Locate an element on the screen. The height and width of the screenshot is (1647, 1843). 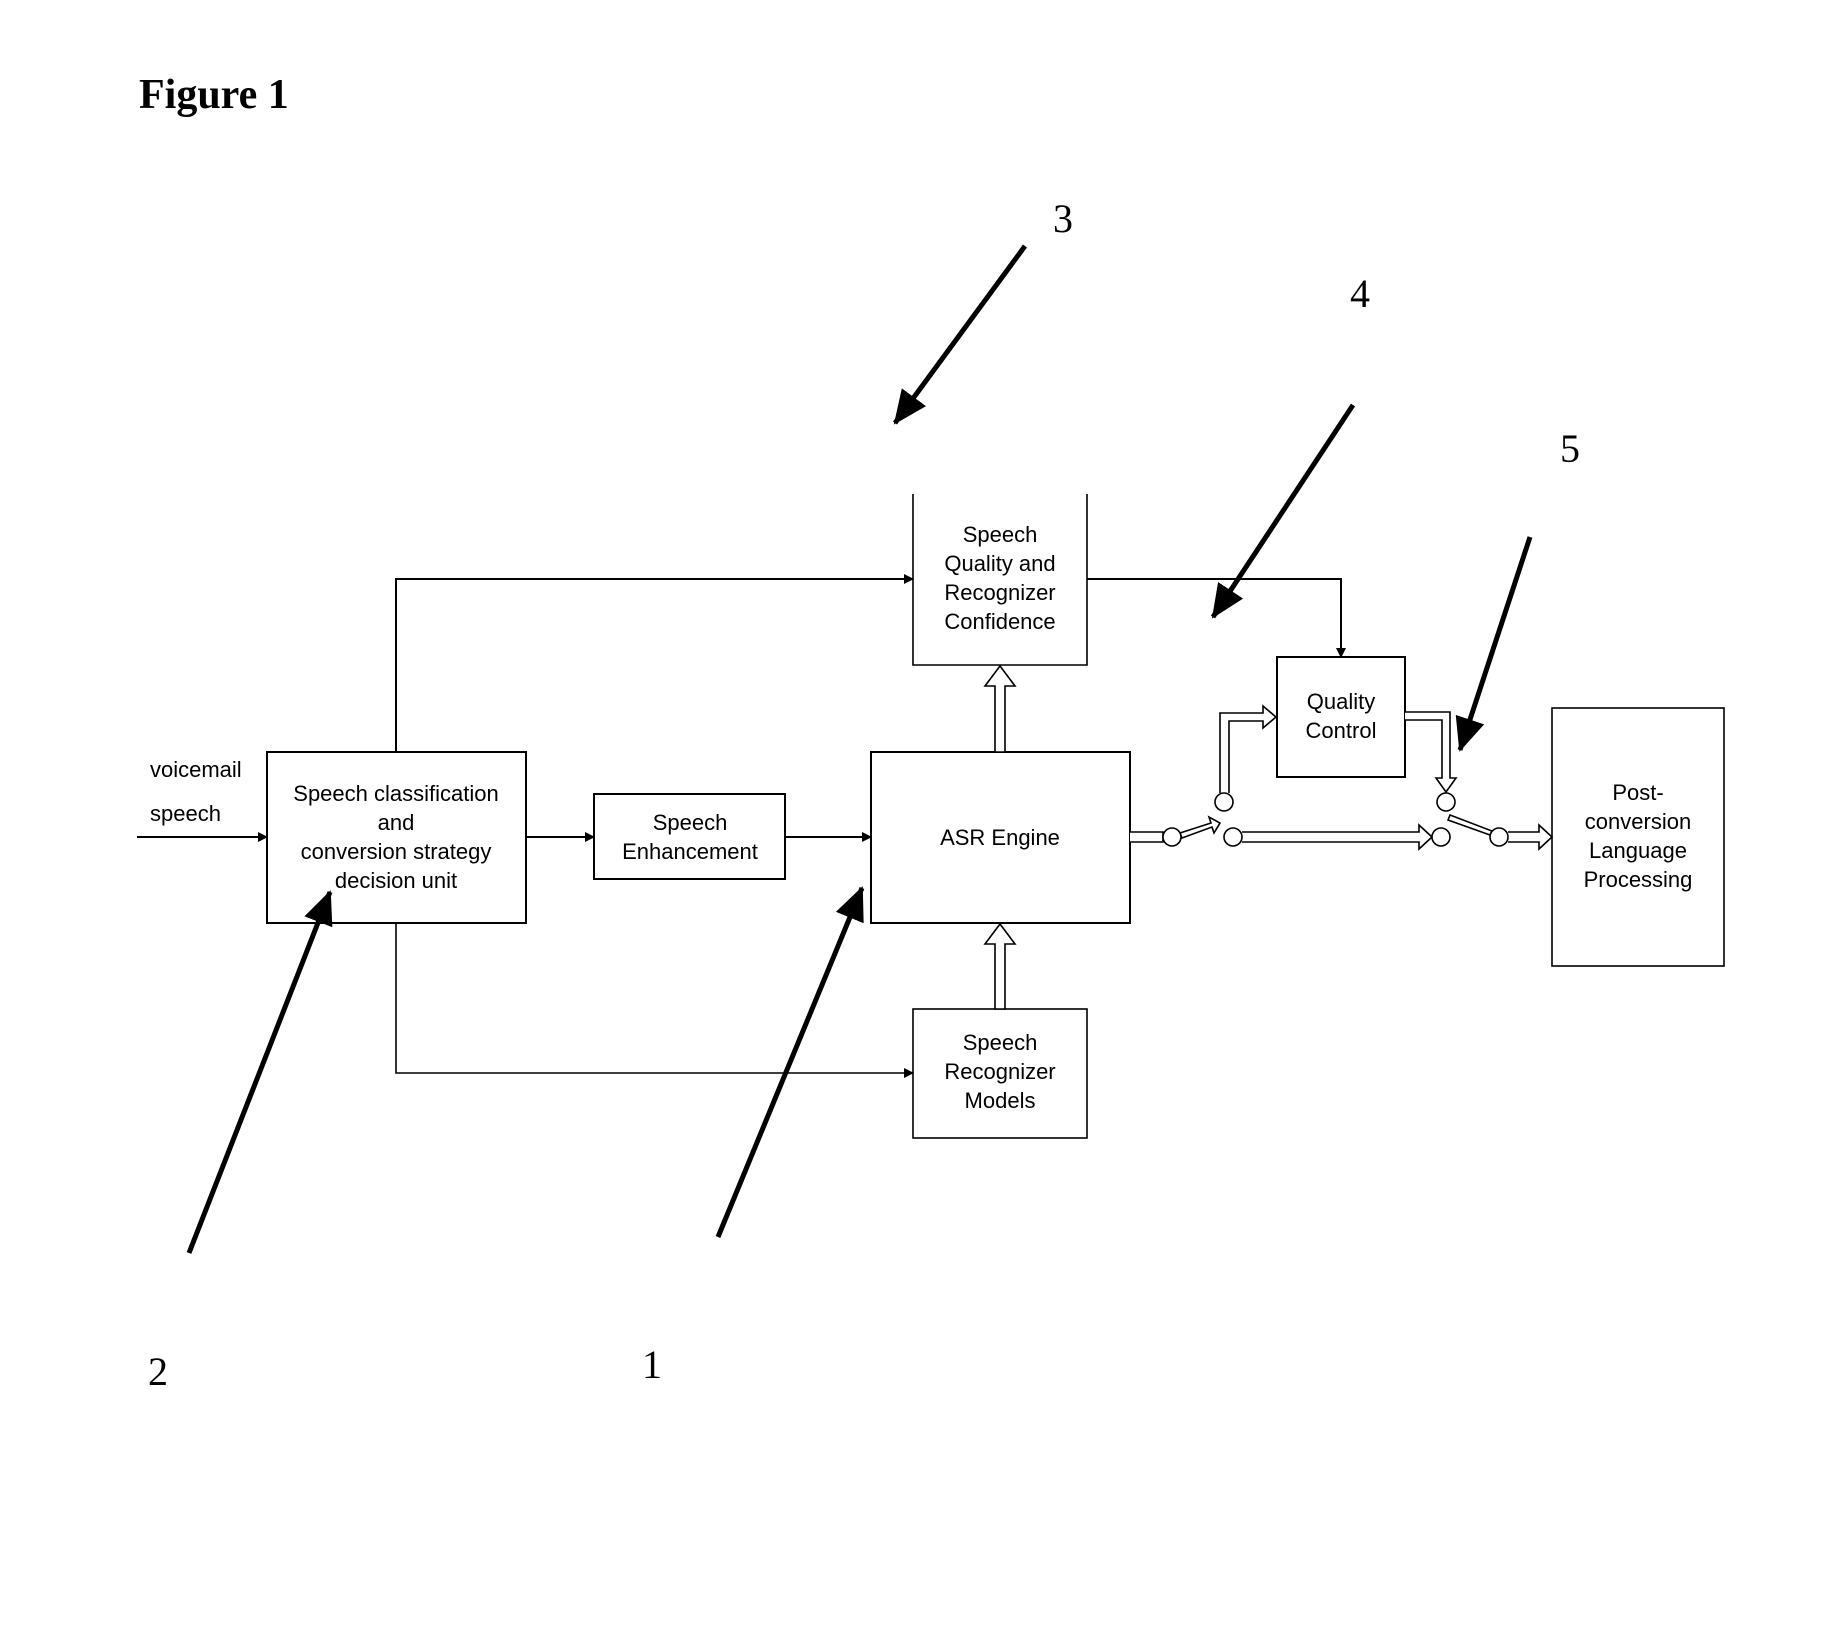
numeral-5: 5 is located at coordinates (1570, 448).